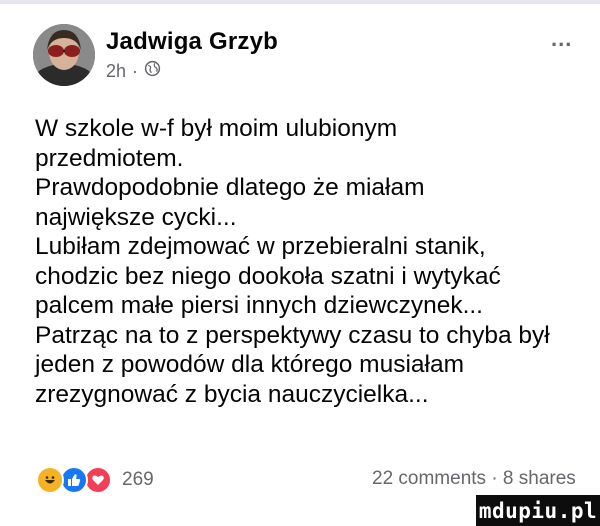 Image resolution: width=600 pixels, height=526 pixels. Describe the element at coordinates (50, 480) in the screenshot. I see `haha-icon` at that location.